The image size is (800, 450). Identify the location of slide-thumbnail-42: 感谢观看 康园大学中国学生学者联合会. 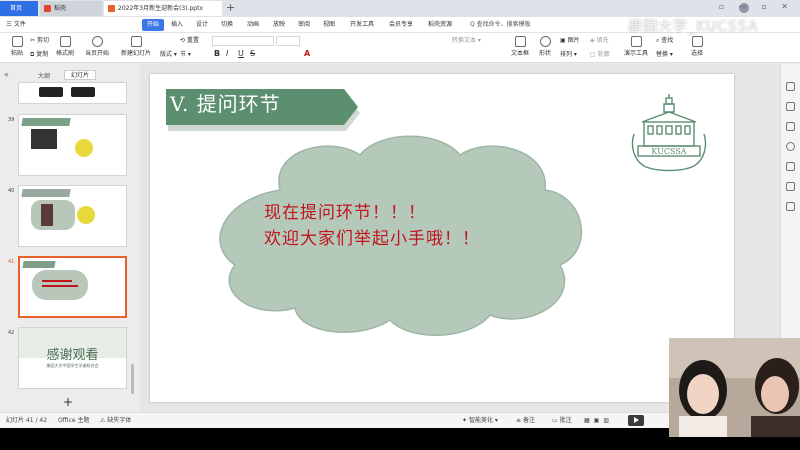
(72, 358).